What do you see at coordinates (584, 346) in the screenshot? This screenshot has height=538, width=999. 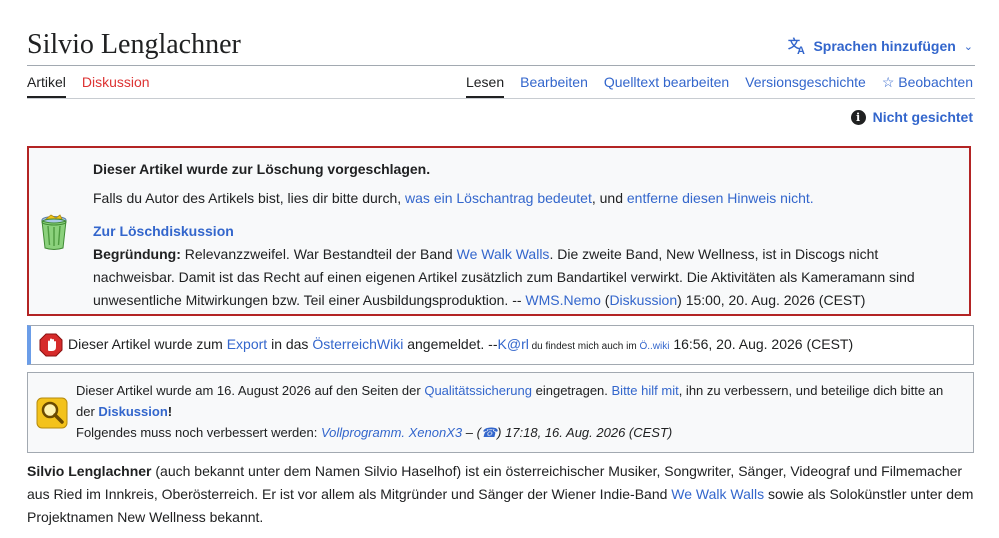 I see `export-small-text: du findest mich auch im` at bounding box center [584, 346].